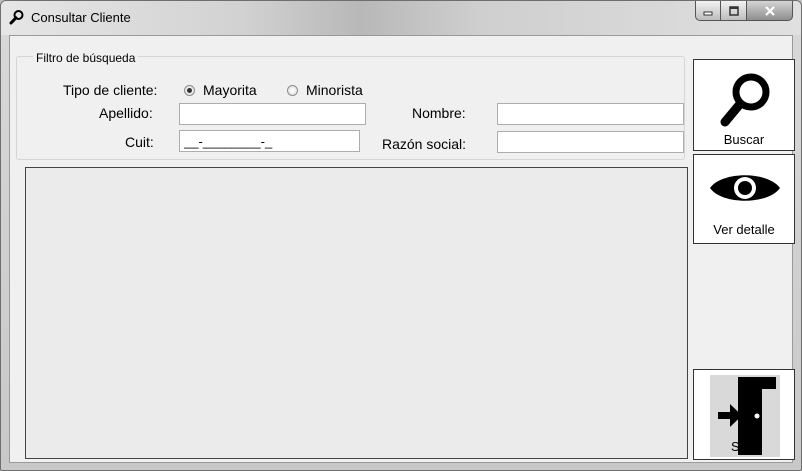  I want to click on maximize-icon, so click(733, 10).